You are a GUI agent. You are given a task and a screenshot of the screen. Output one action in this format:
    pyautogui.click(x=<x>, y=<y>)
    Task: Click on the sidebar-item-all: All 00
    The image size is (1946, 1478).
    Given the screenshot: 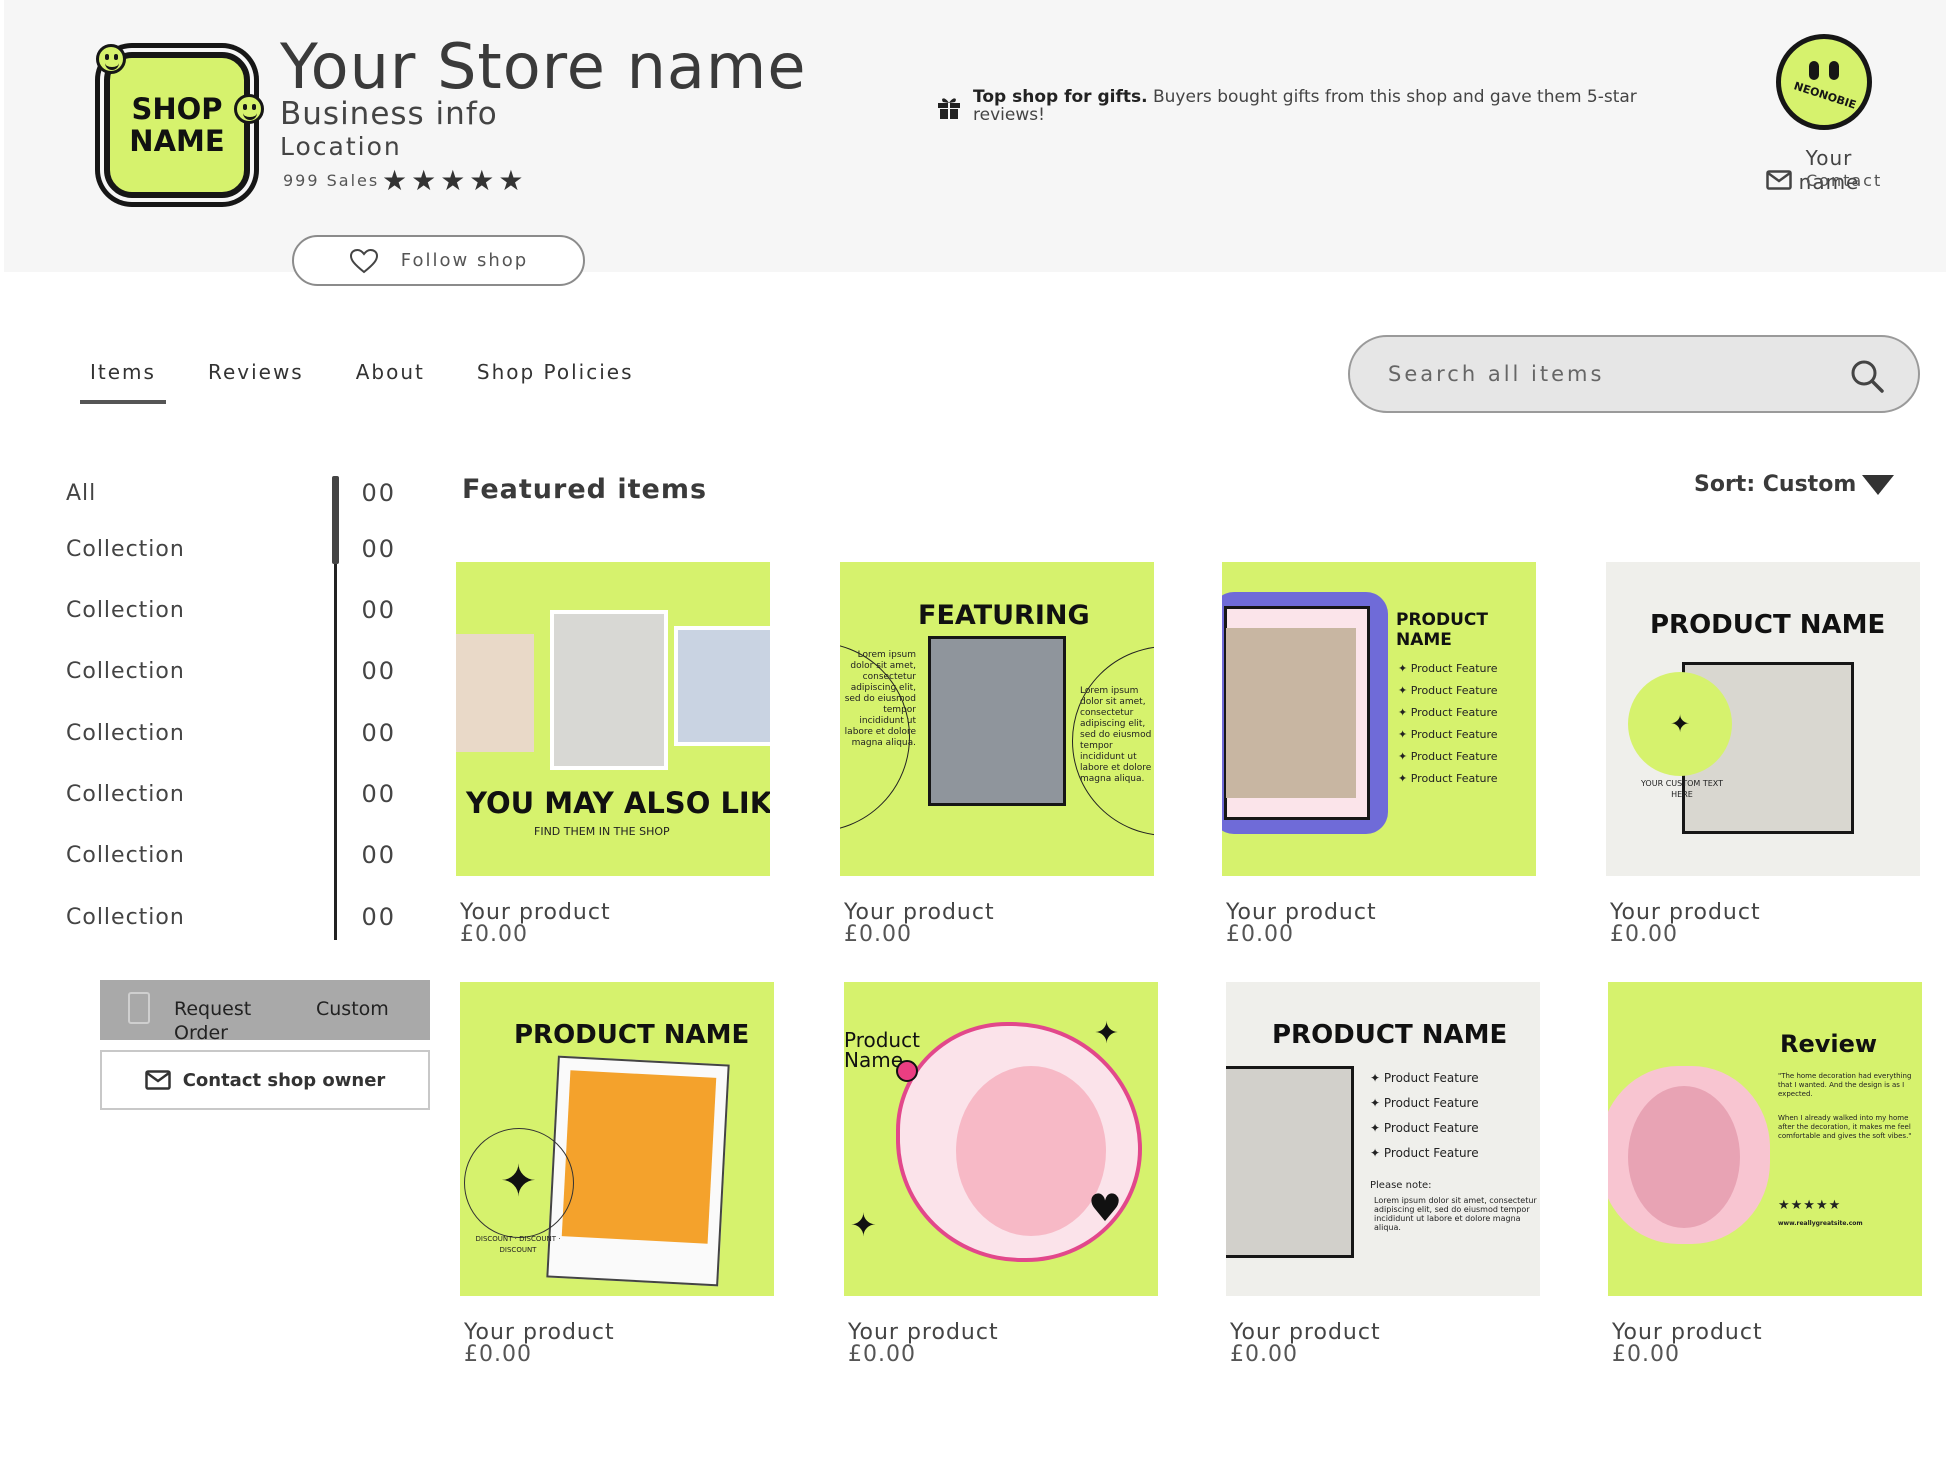 What is the action you would take?
    pyautogui.click(x=231, y=493)
    